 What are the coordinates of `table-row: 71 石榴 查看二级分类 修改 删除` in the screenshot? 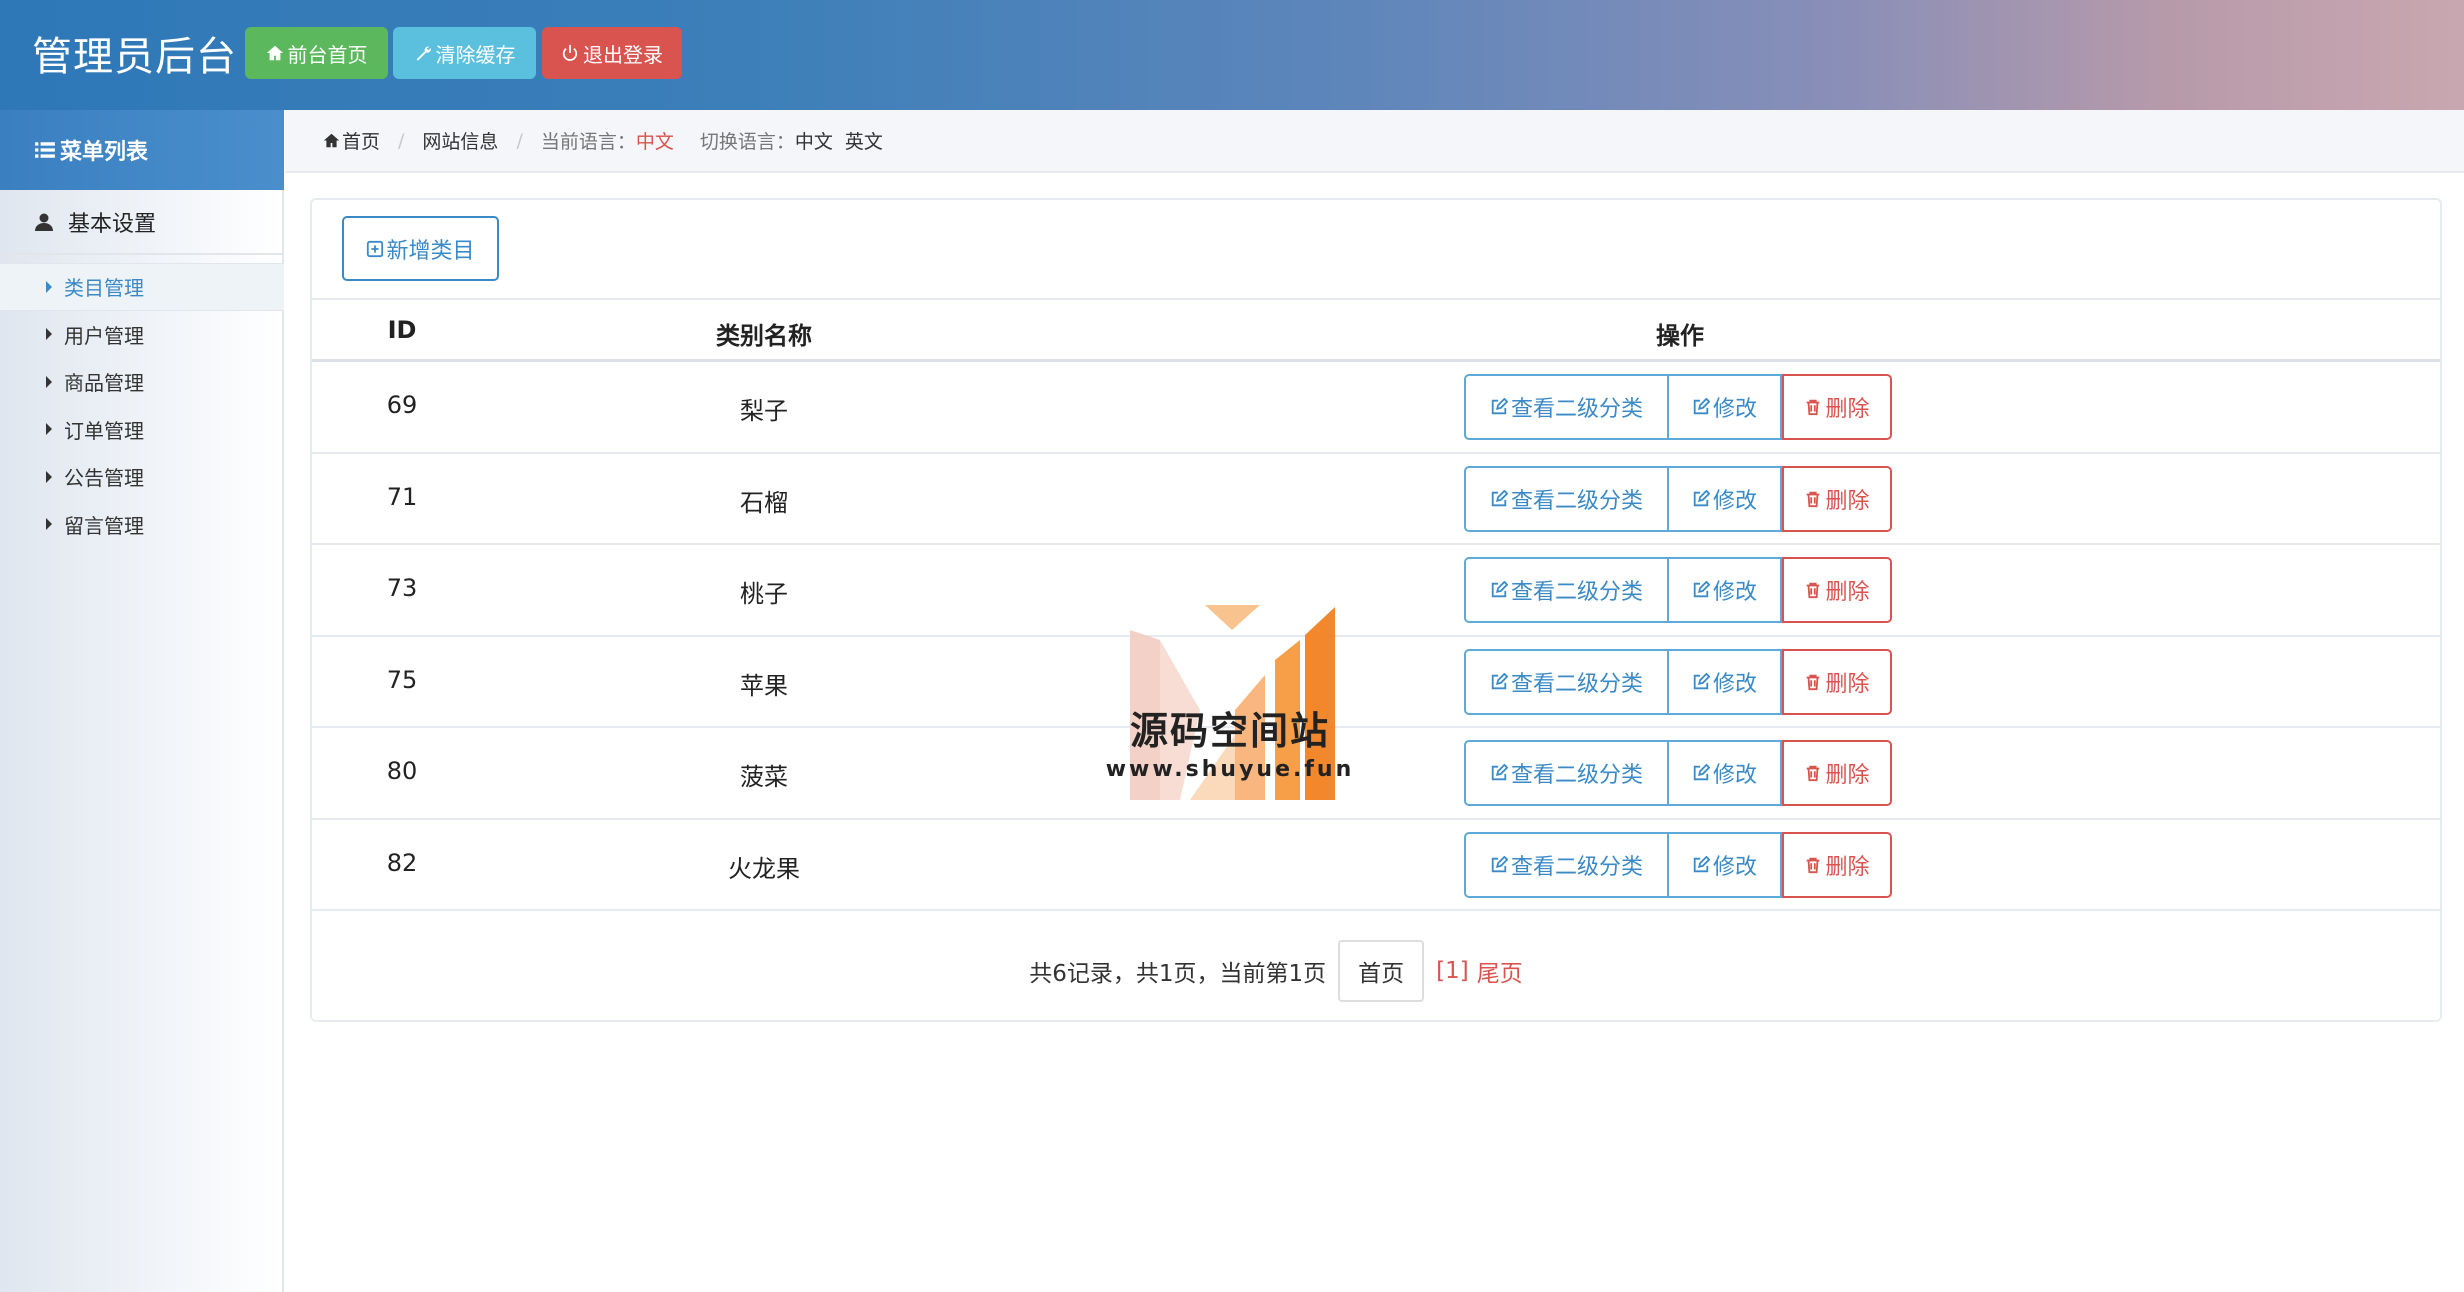 It's located at (1376, 499).